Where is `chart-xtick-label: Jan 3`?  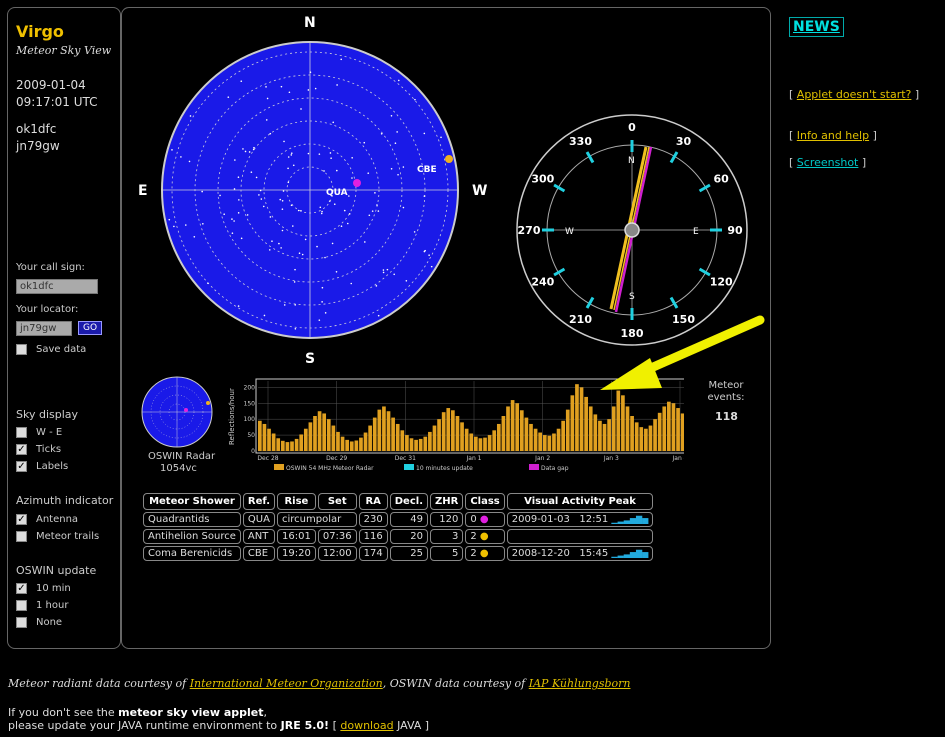 chart-xtick-label: Jan 3 is located at coordinates (611, 458).